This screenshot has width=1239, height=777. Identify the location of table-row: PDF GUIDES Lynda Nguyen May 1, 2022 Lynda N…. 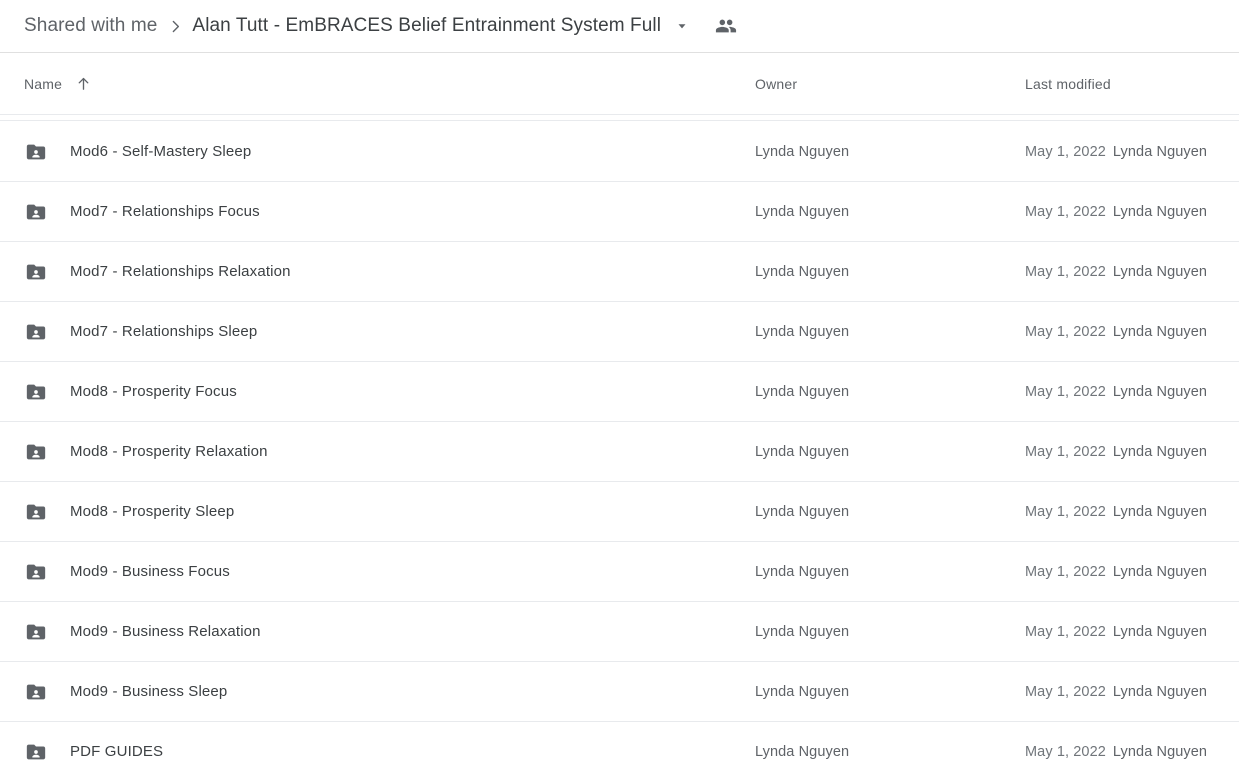
(619, 749).